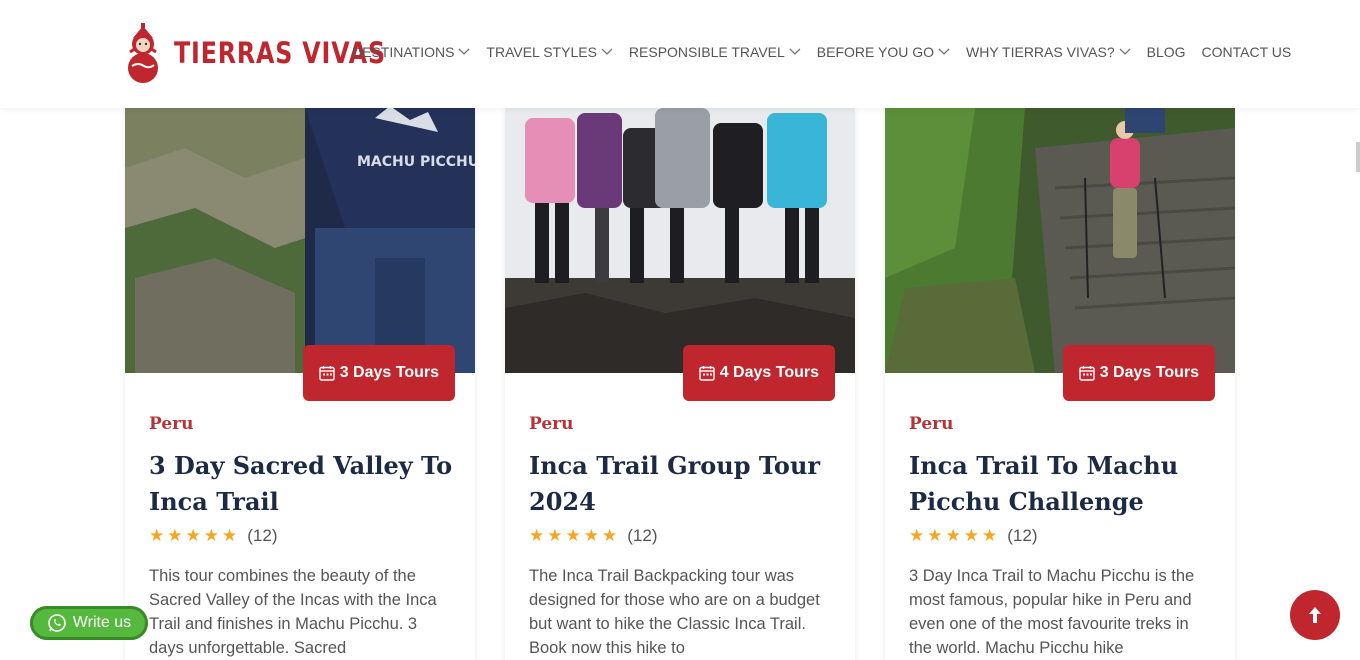 The image size is (1360, 660). I want to click on arrow-up-icon, so click(1315, 615).